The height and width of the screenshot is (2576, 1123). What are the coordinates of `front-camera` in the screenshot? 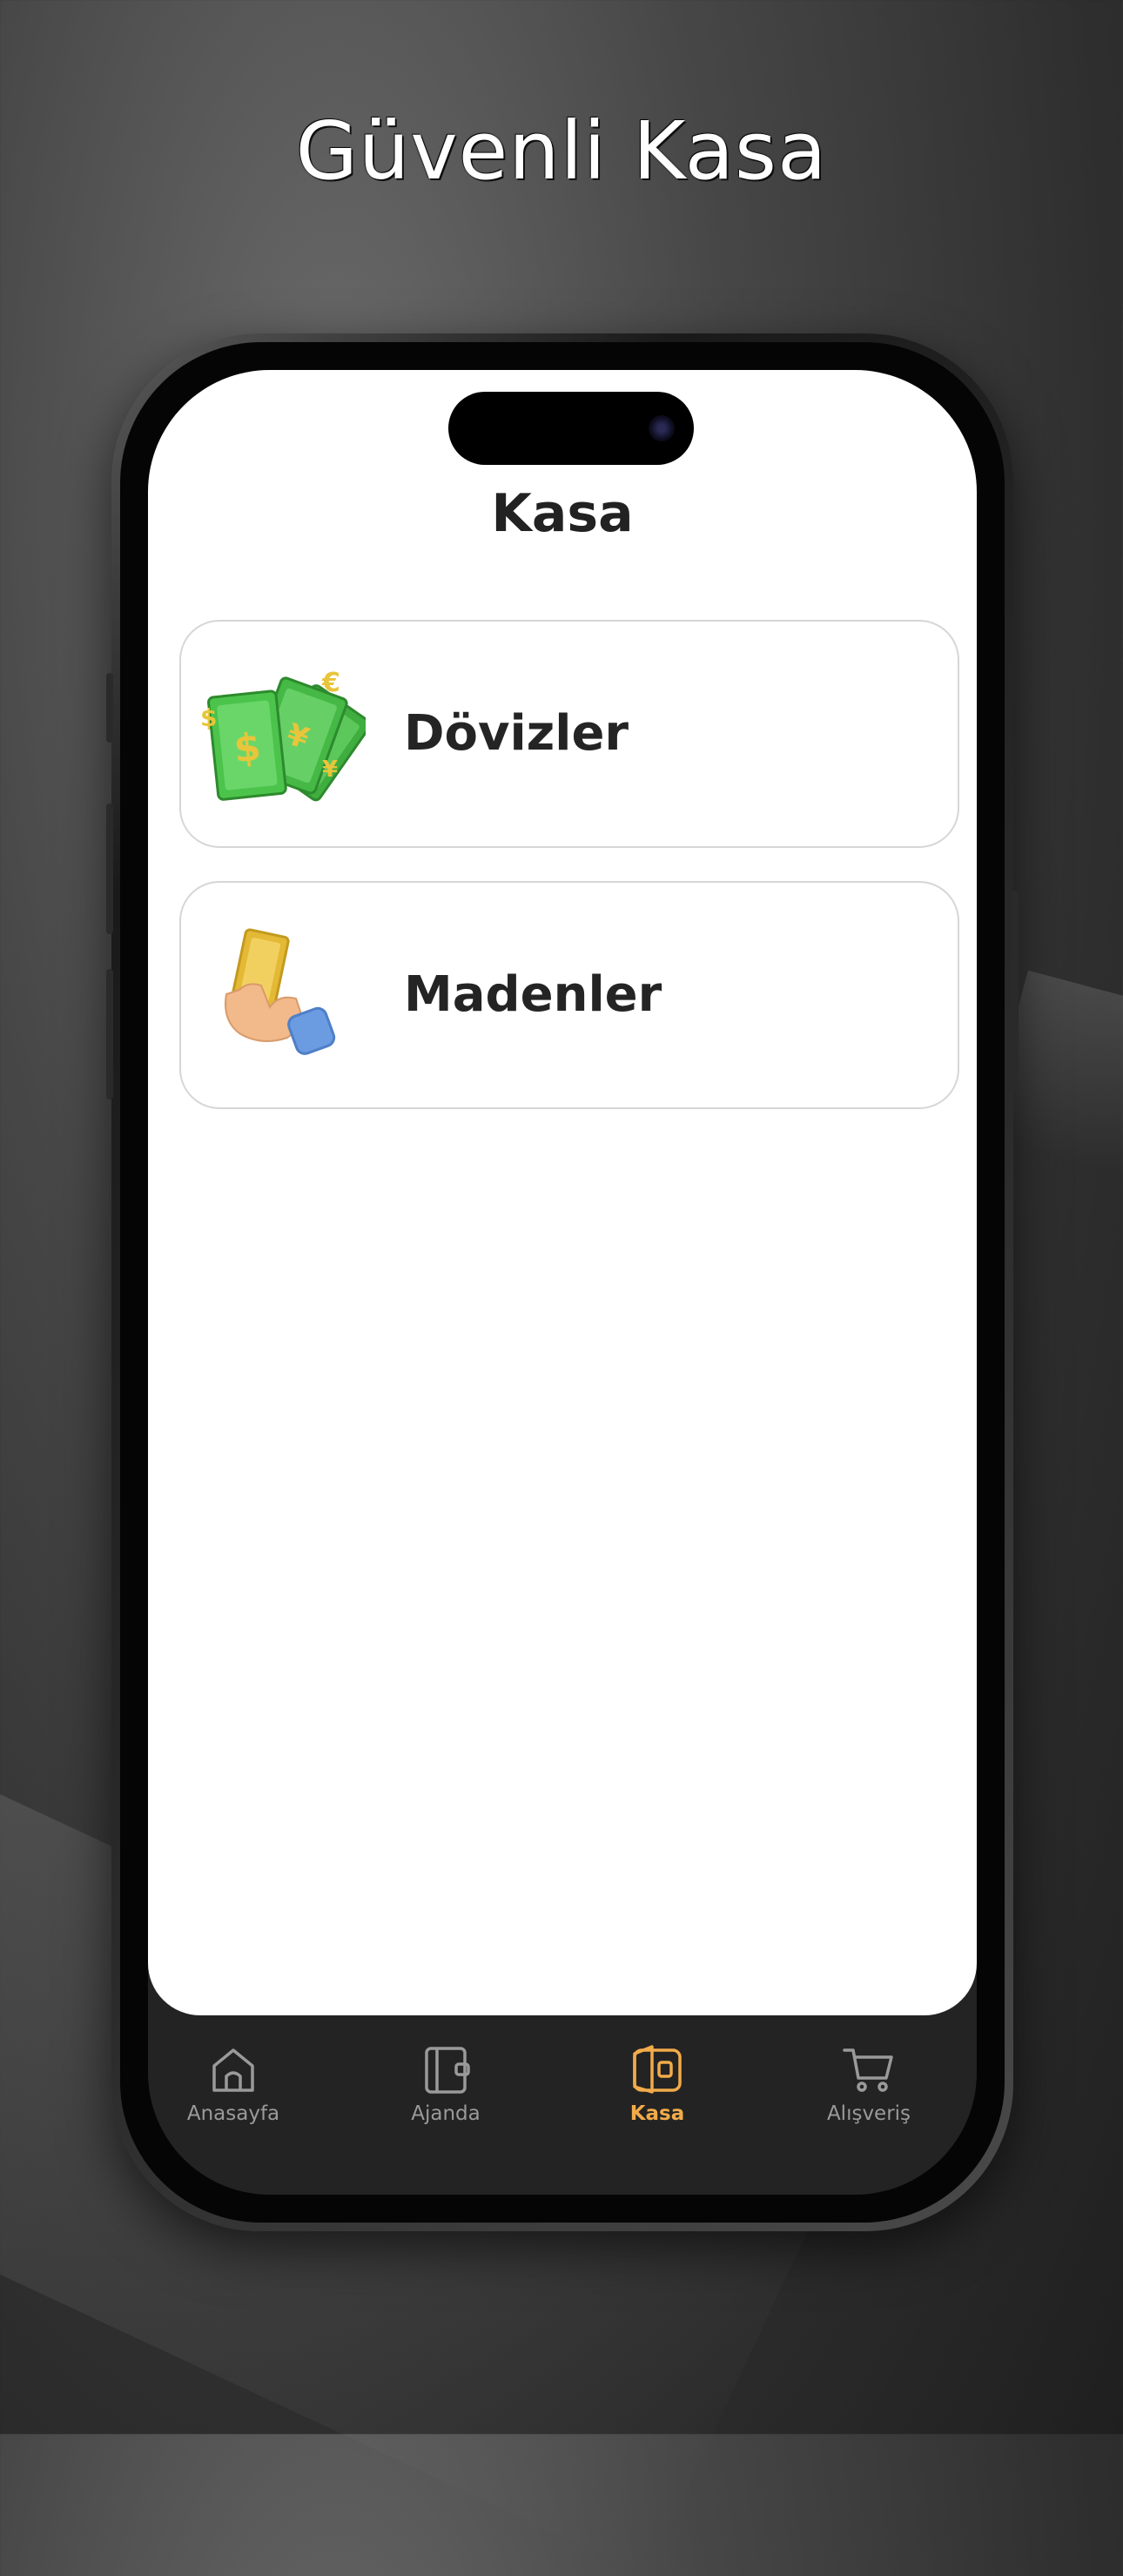 It's located at (662, 428).